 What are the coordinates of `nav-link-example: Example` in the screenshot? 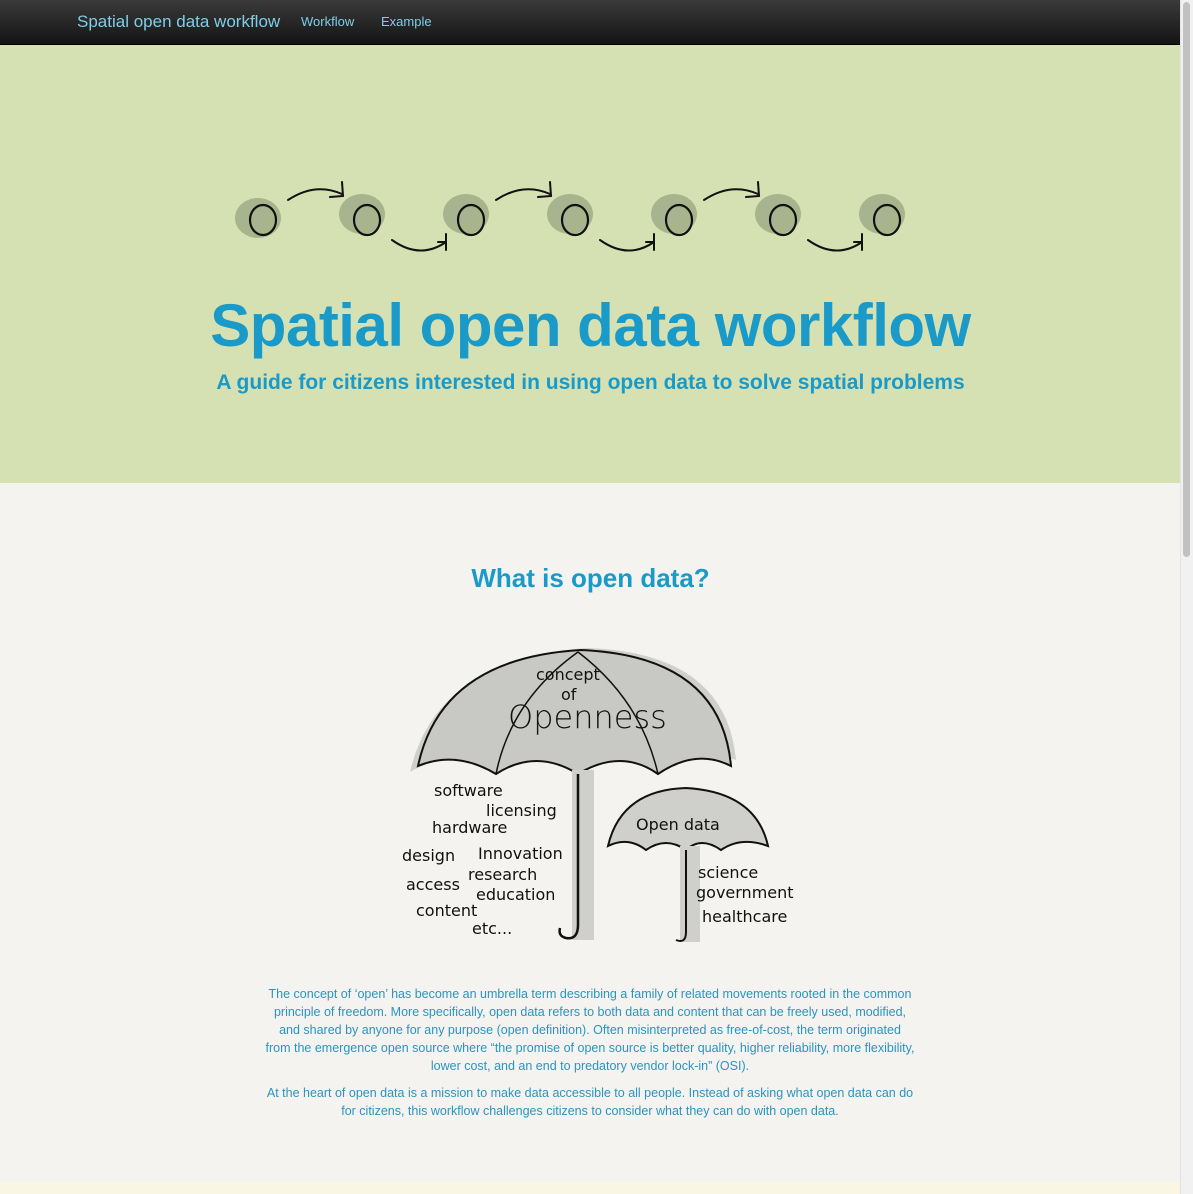 It's located at (406, 21).